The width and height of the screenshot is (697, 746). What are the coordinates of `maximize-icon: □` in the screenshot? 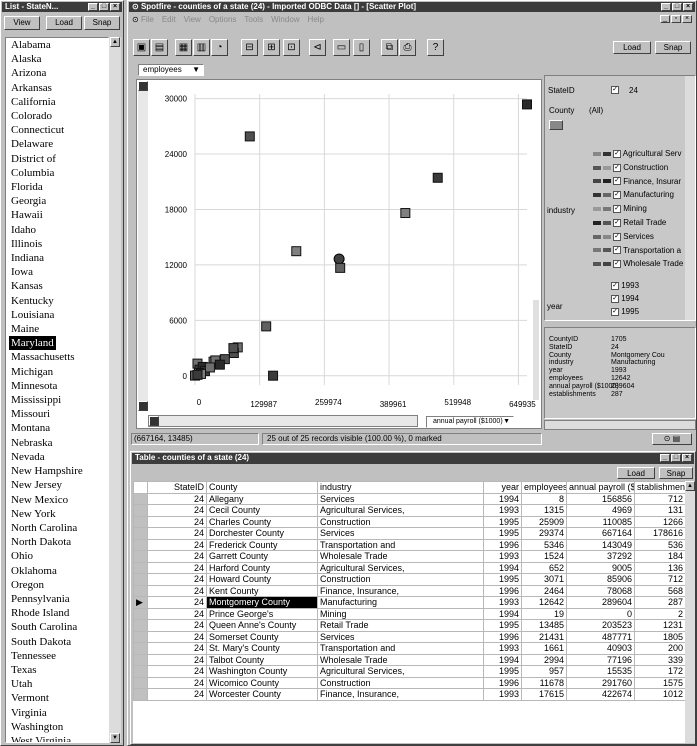 It's located at (104, 7).